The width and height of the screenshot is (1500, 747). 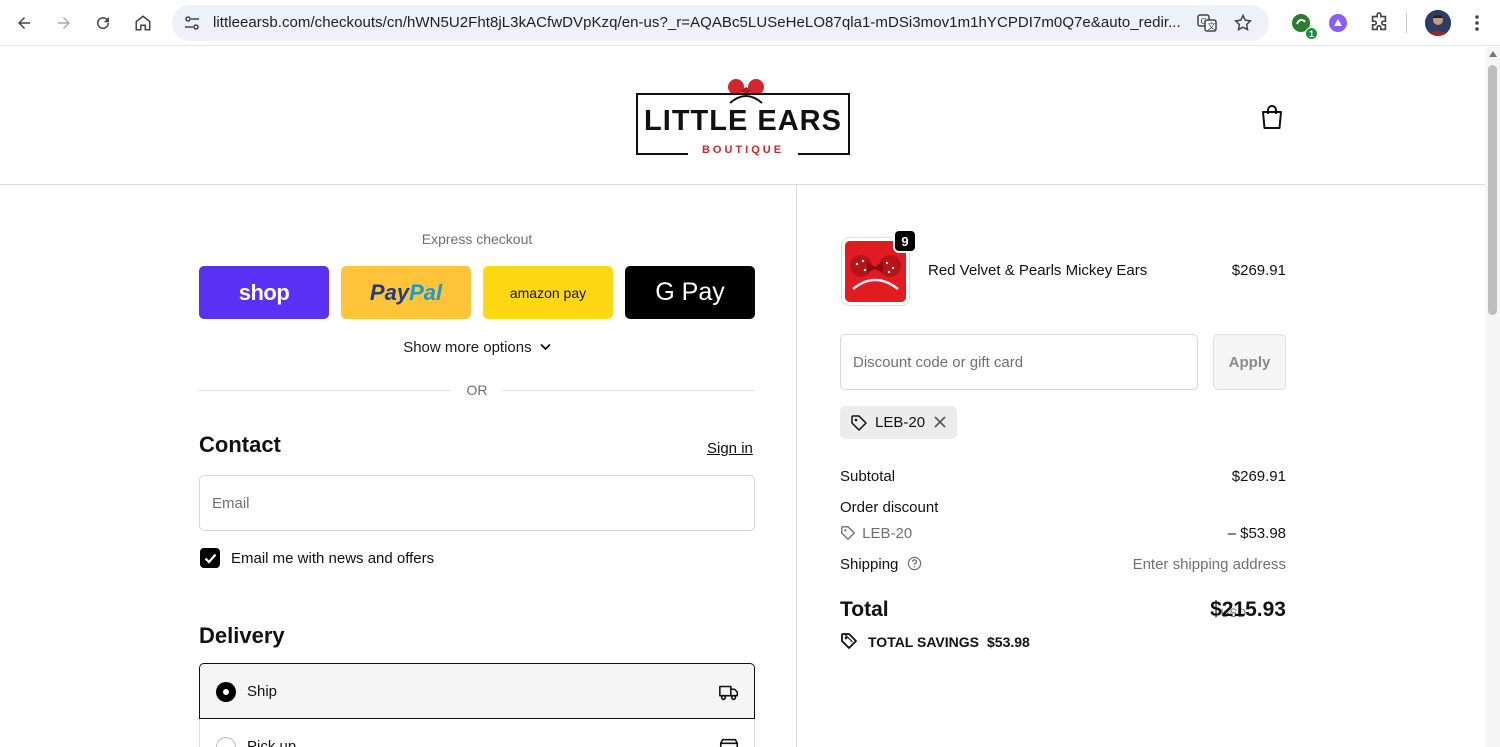 I want to click on pickup-radio, so click(x=226, y=742).